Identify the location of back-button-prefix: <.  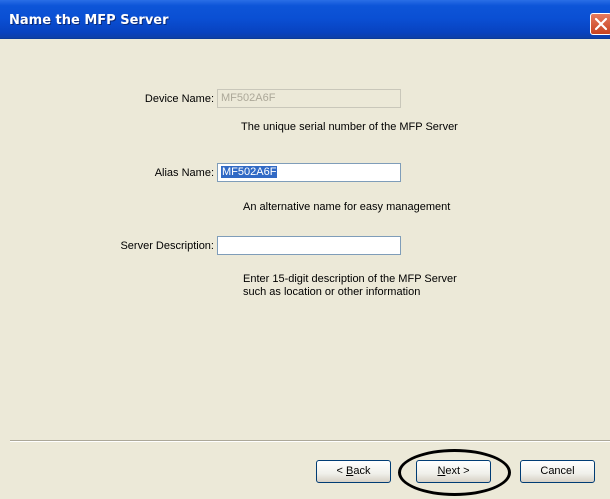
(341, 471).